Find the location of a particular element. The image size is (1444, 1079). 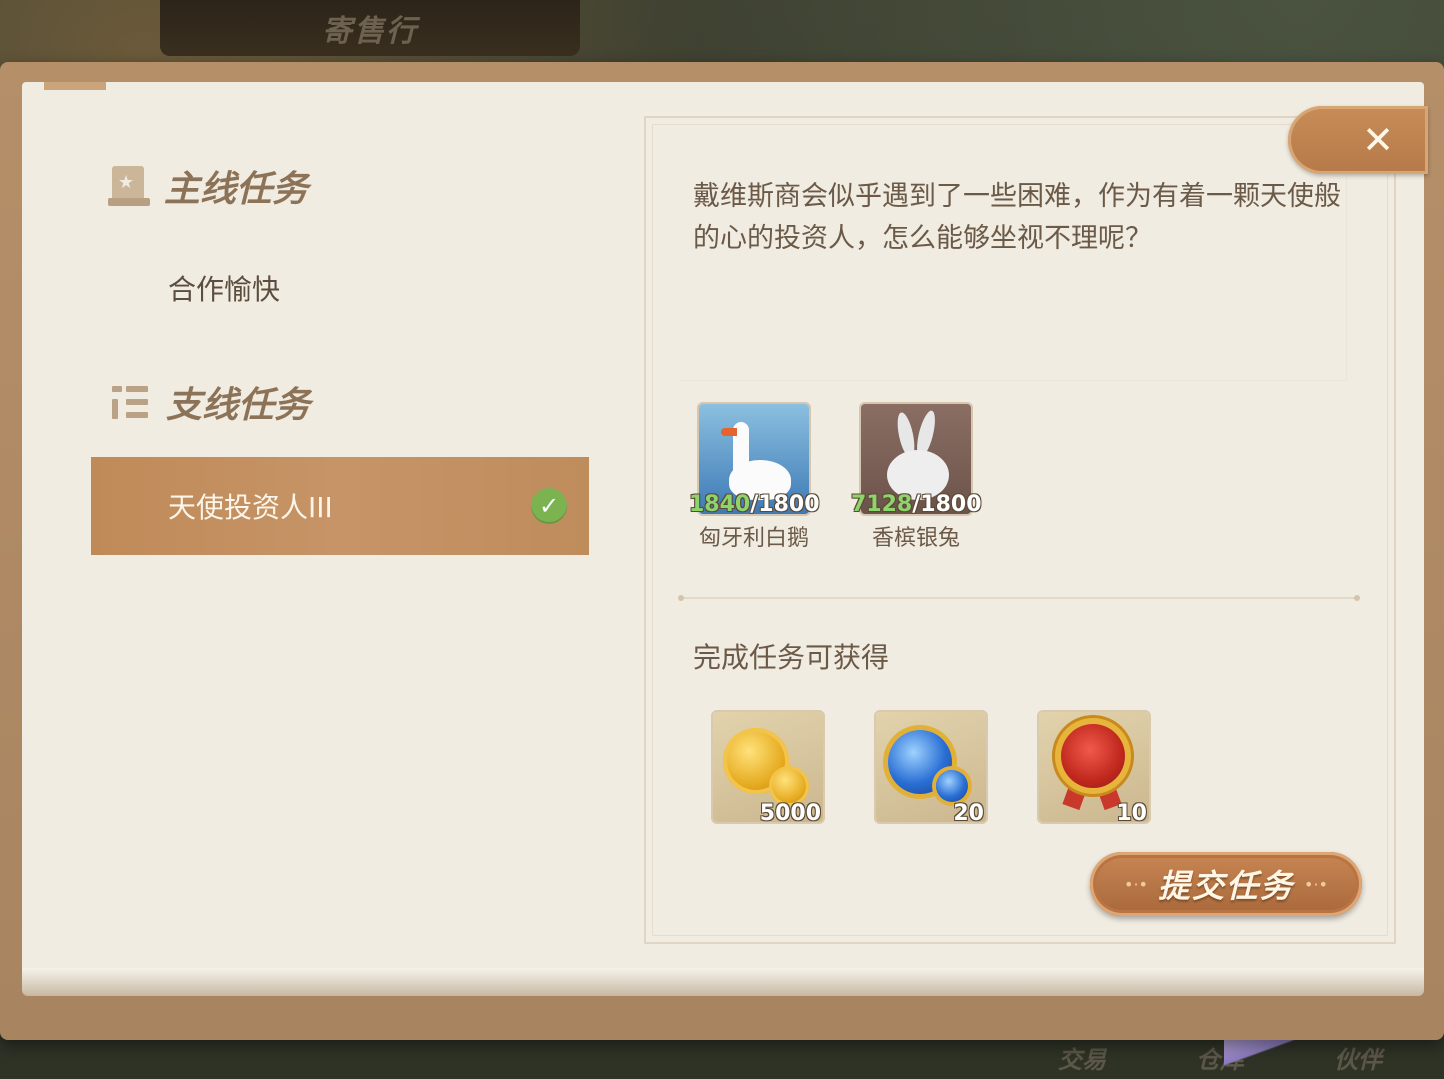

requirement-count: 1840/1800 is located at coordinates (754, 504).